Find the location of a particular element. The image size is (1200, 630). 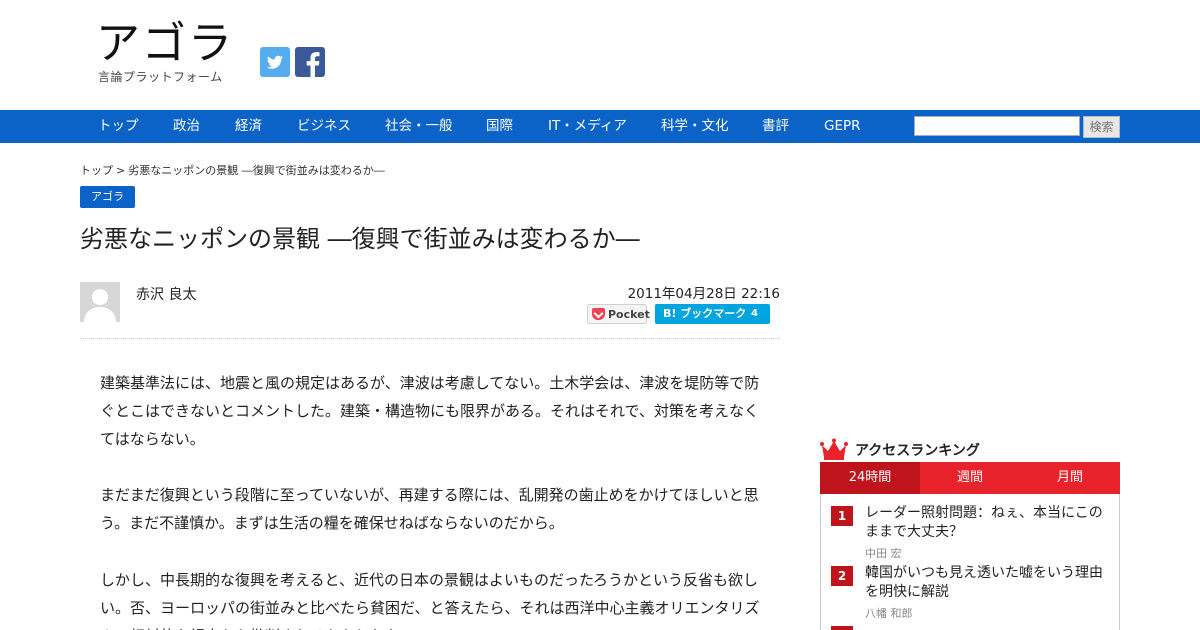

tab-24h: 24時間 is located at coordinates (870, 478).